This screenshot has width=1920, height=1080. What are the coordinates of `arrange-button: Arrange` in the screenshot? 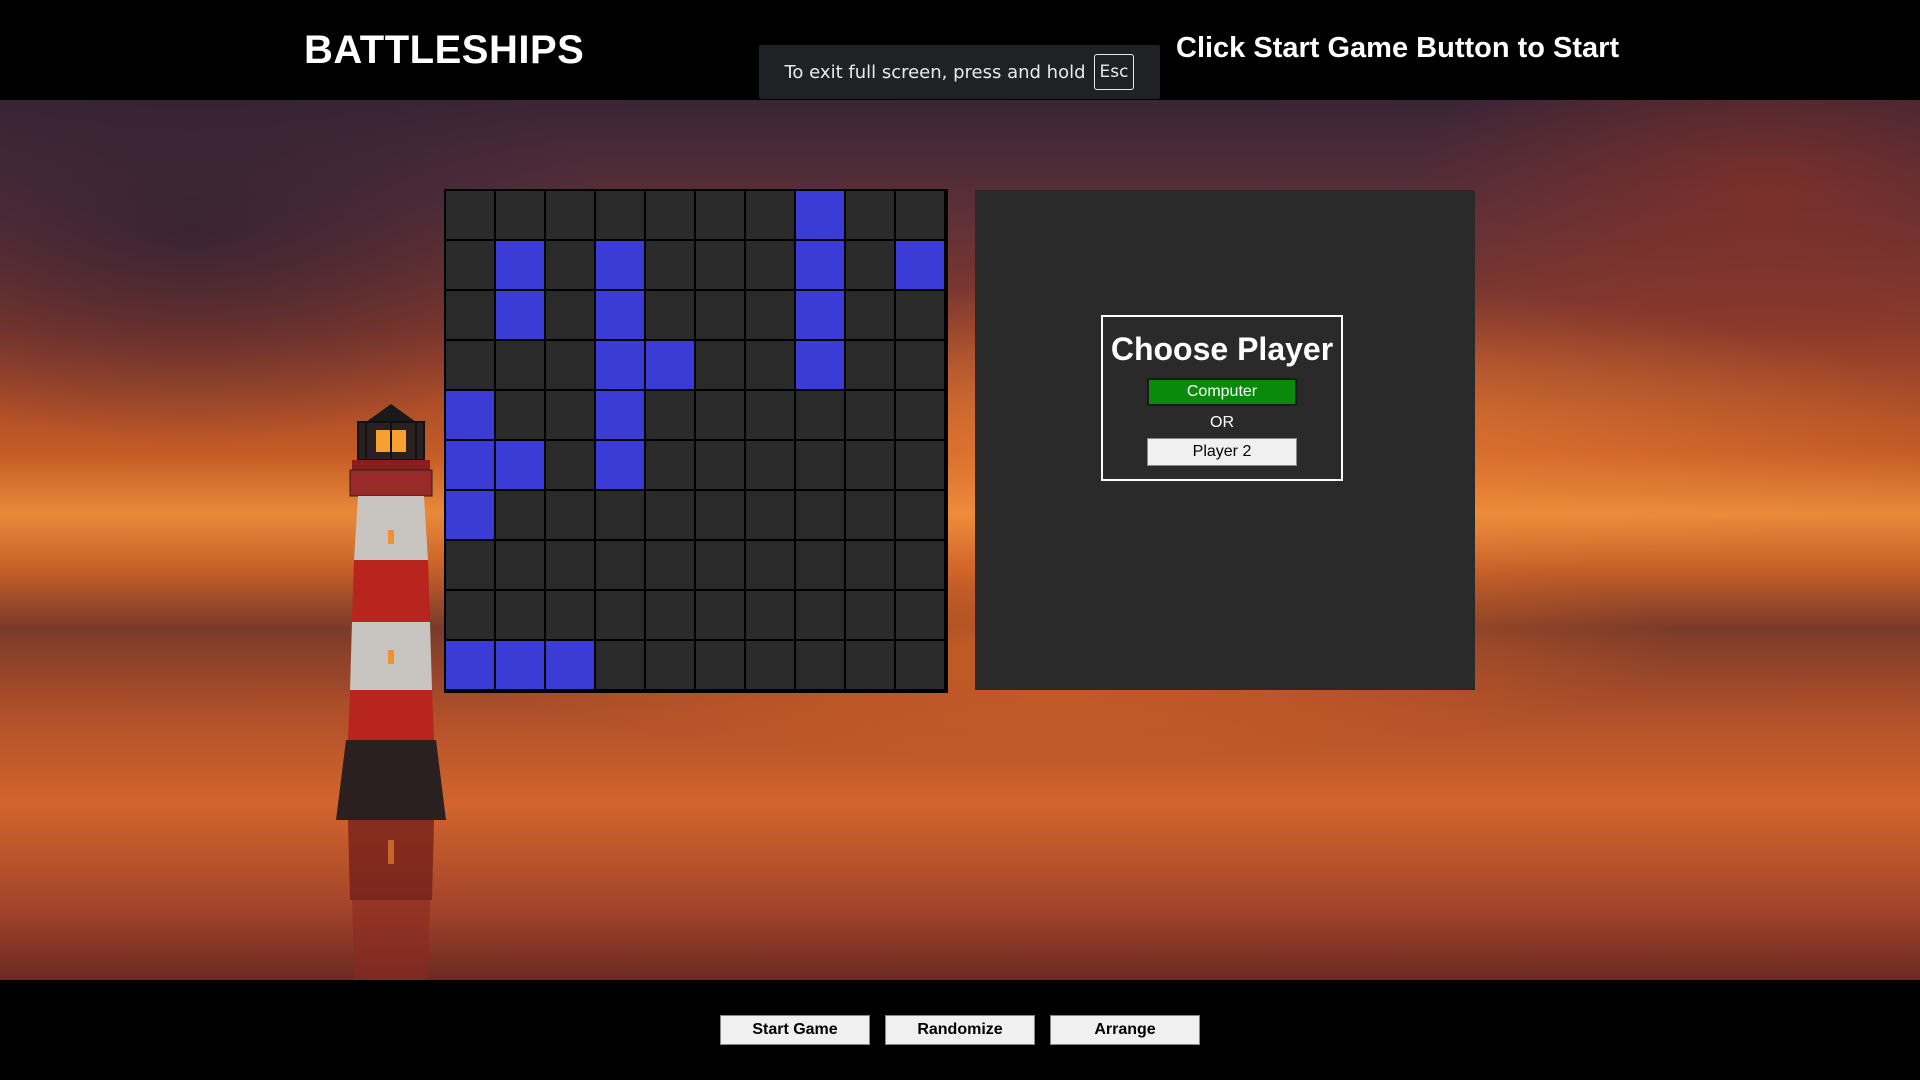 It's located at (1125, 1030).